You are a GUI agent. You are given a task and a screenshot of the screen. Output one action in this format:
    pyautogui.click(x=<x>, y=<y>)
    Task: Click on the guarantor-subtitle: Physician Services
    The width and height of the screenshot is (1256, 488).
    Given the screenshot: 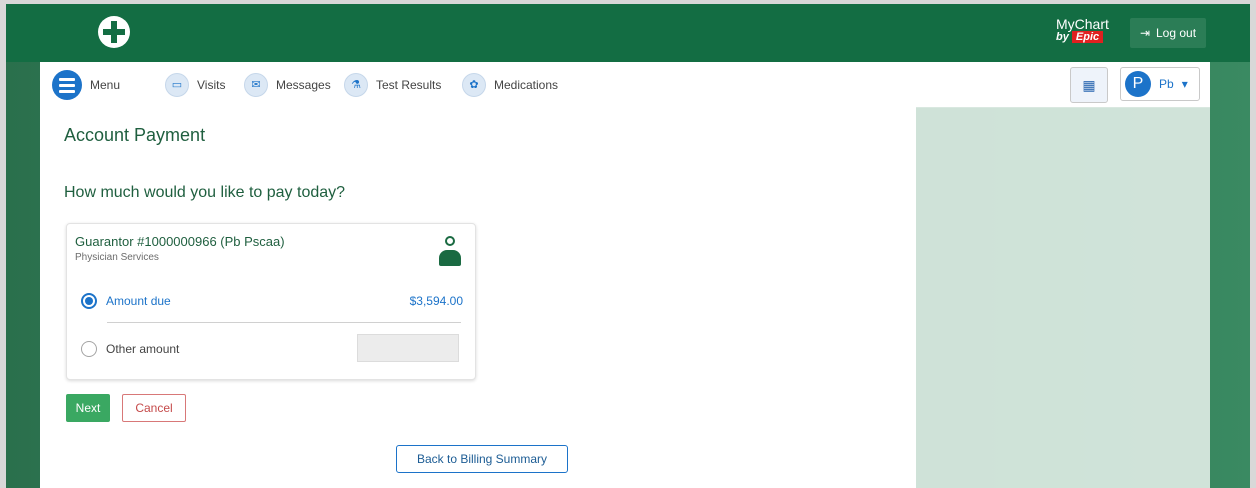 What is the action you would take?
    pyautogui.click(x=117, y=257)
    